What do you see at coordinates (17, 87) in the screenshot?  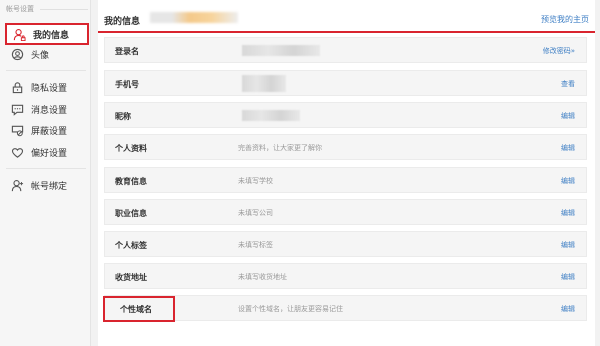 I see `lock-icon` at bounding box center [17, 87].